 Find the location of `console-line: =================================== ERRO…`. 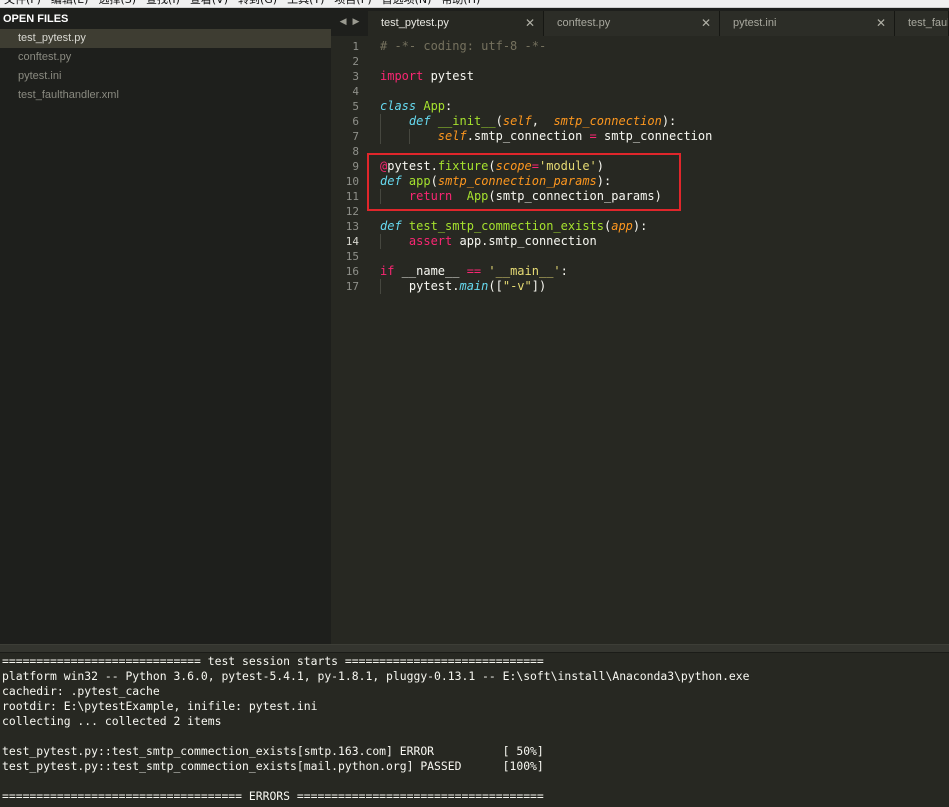

console-line: =================================== ERRO… is located at coordinates (273, 796).